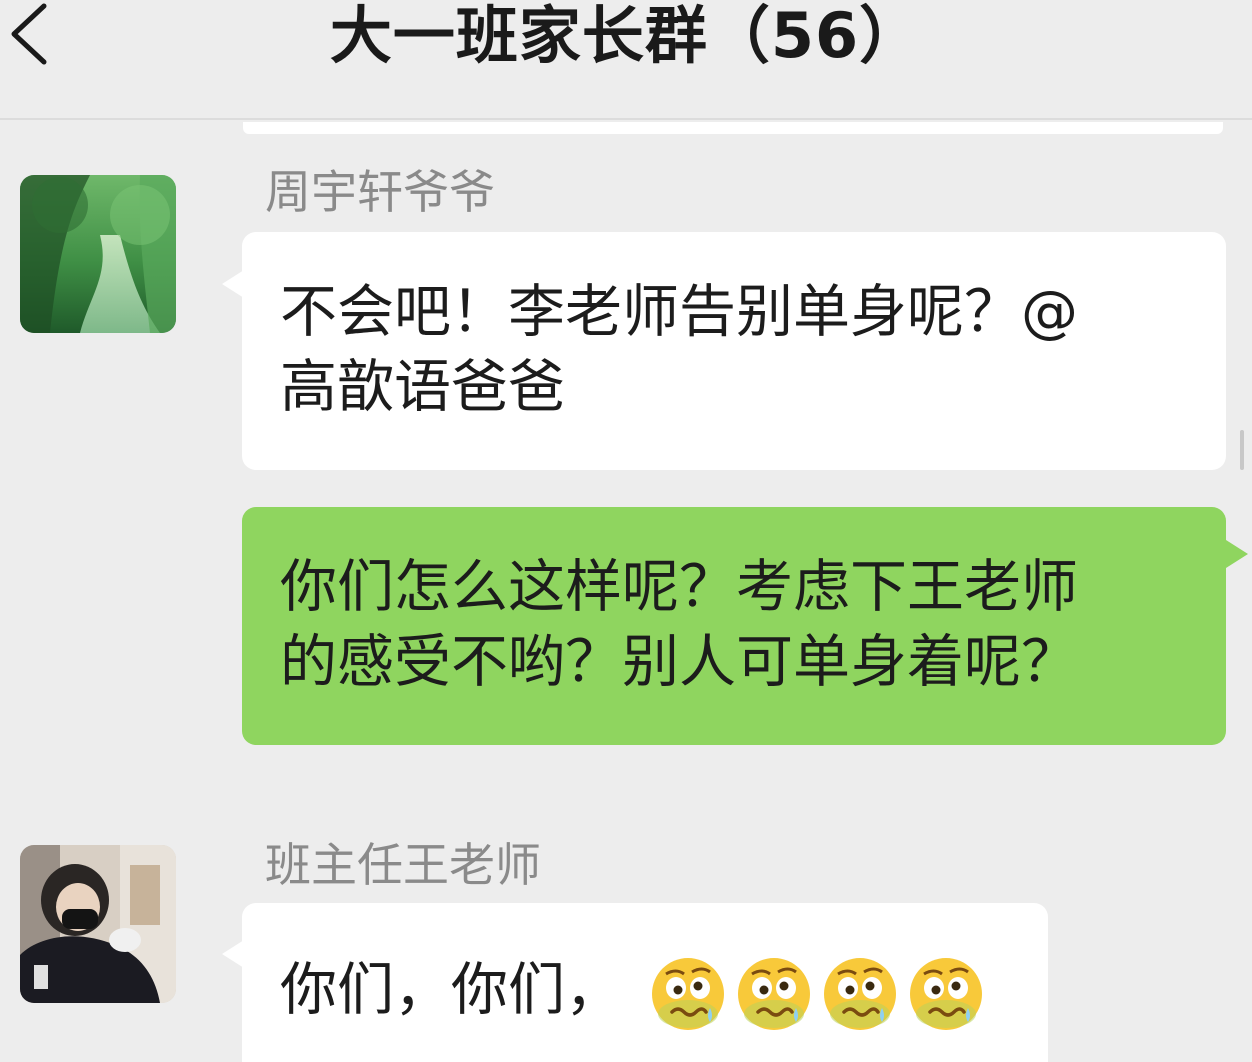  I want to click on header-divider, so click(626, 119).